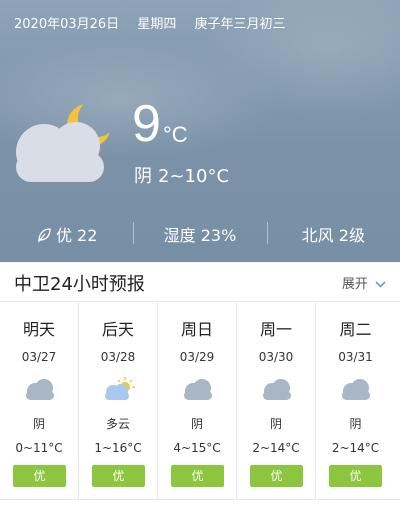 Image resolution: width=400 pixels, height=508 pixels. What do you see at coordinates (355, 329) in the screenshot?
I see `day-name: 周二` at bounding box center [355, 329].